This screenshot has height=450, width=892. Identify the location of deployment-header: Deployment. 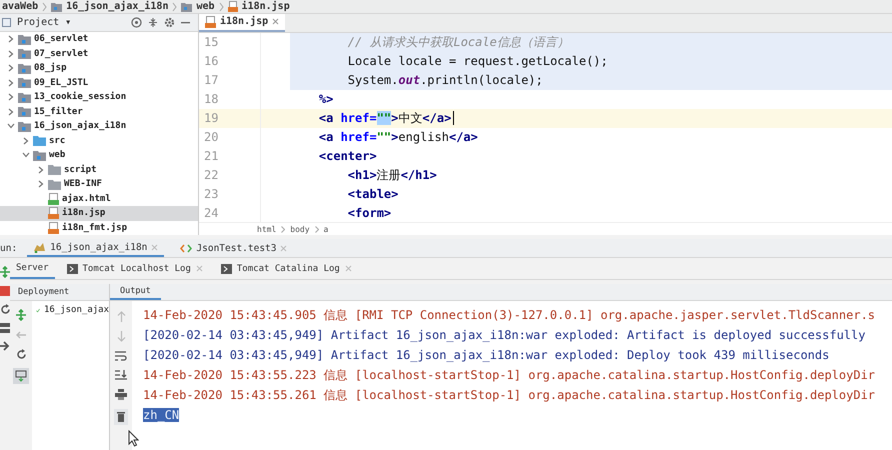
(59, 292).